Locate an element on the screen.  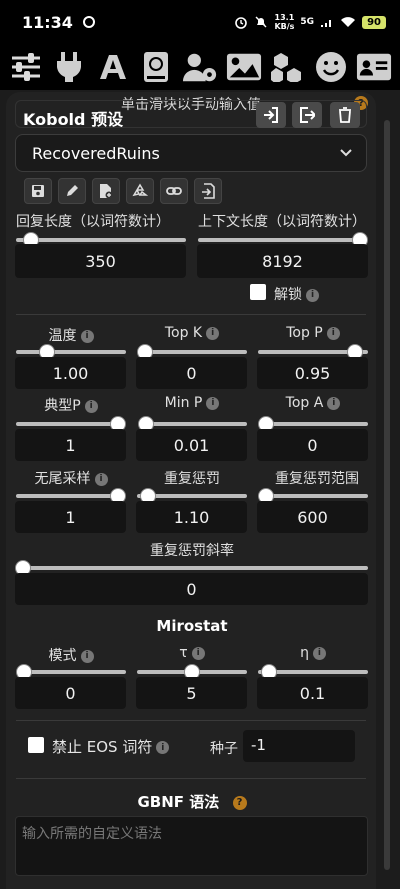
min-p-input: 0.01 is located at coordinates (191, 445).